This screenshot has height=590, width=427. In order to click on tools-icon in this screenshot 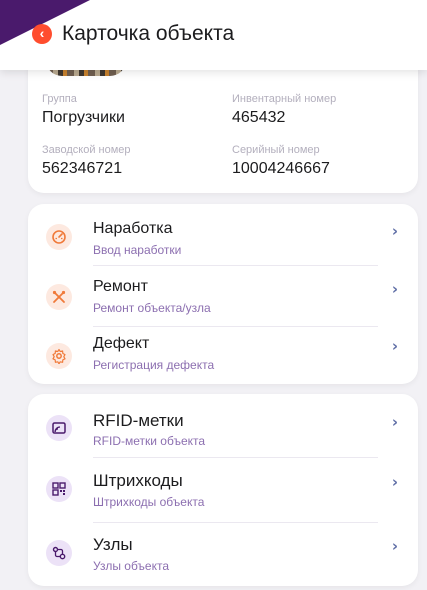, I will do `click(59, 297)`.